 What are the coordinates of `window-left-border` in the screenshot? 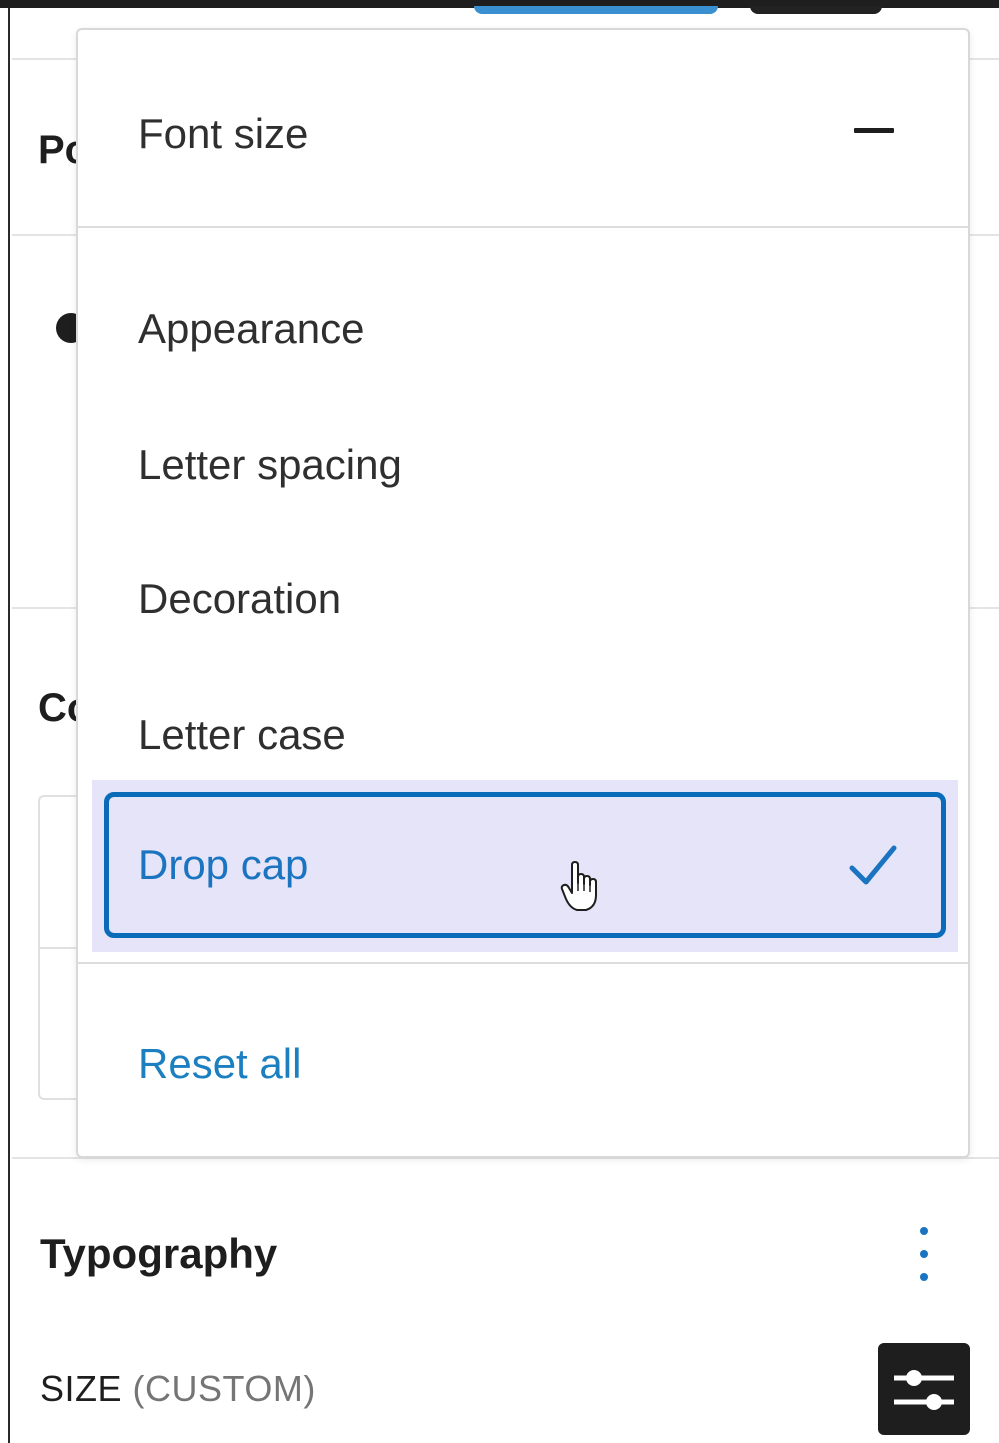 It's located at (5, 721).